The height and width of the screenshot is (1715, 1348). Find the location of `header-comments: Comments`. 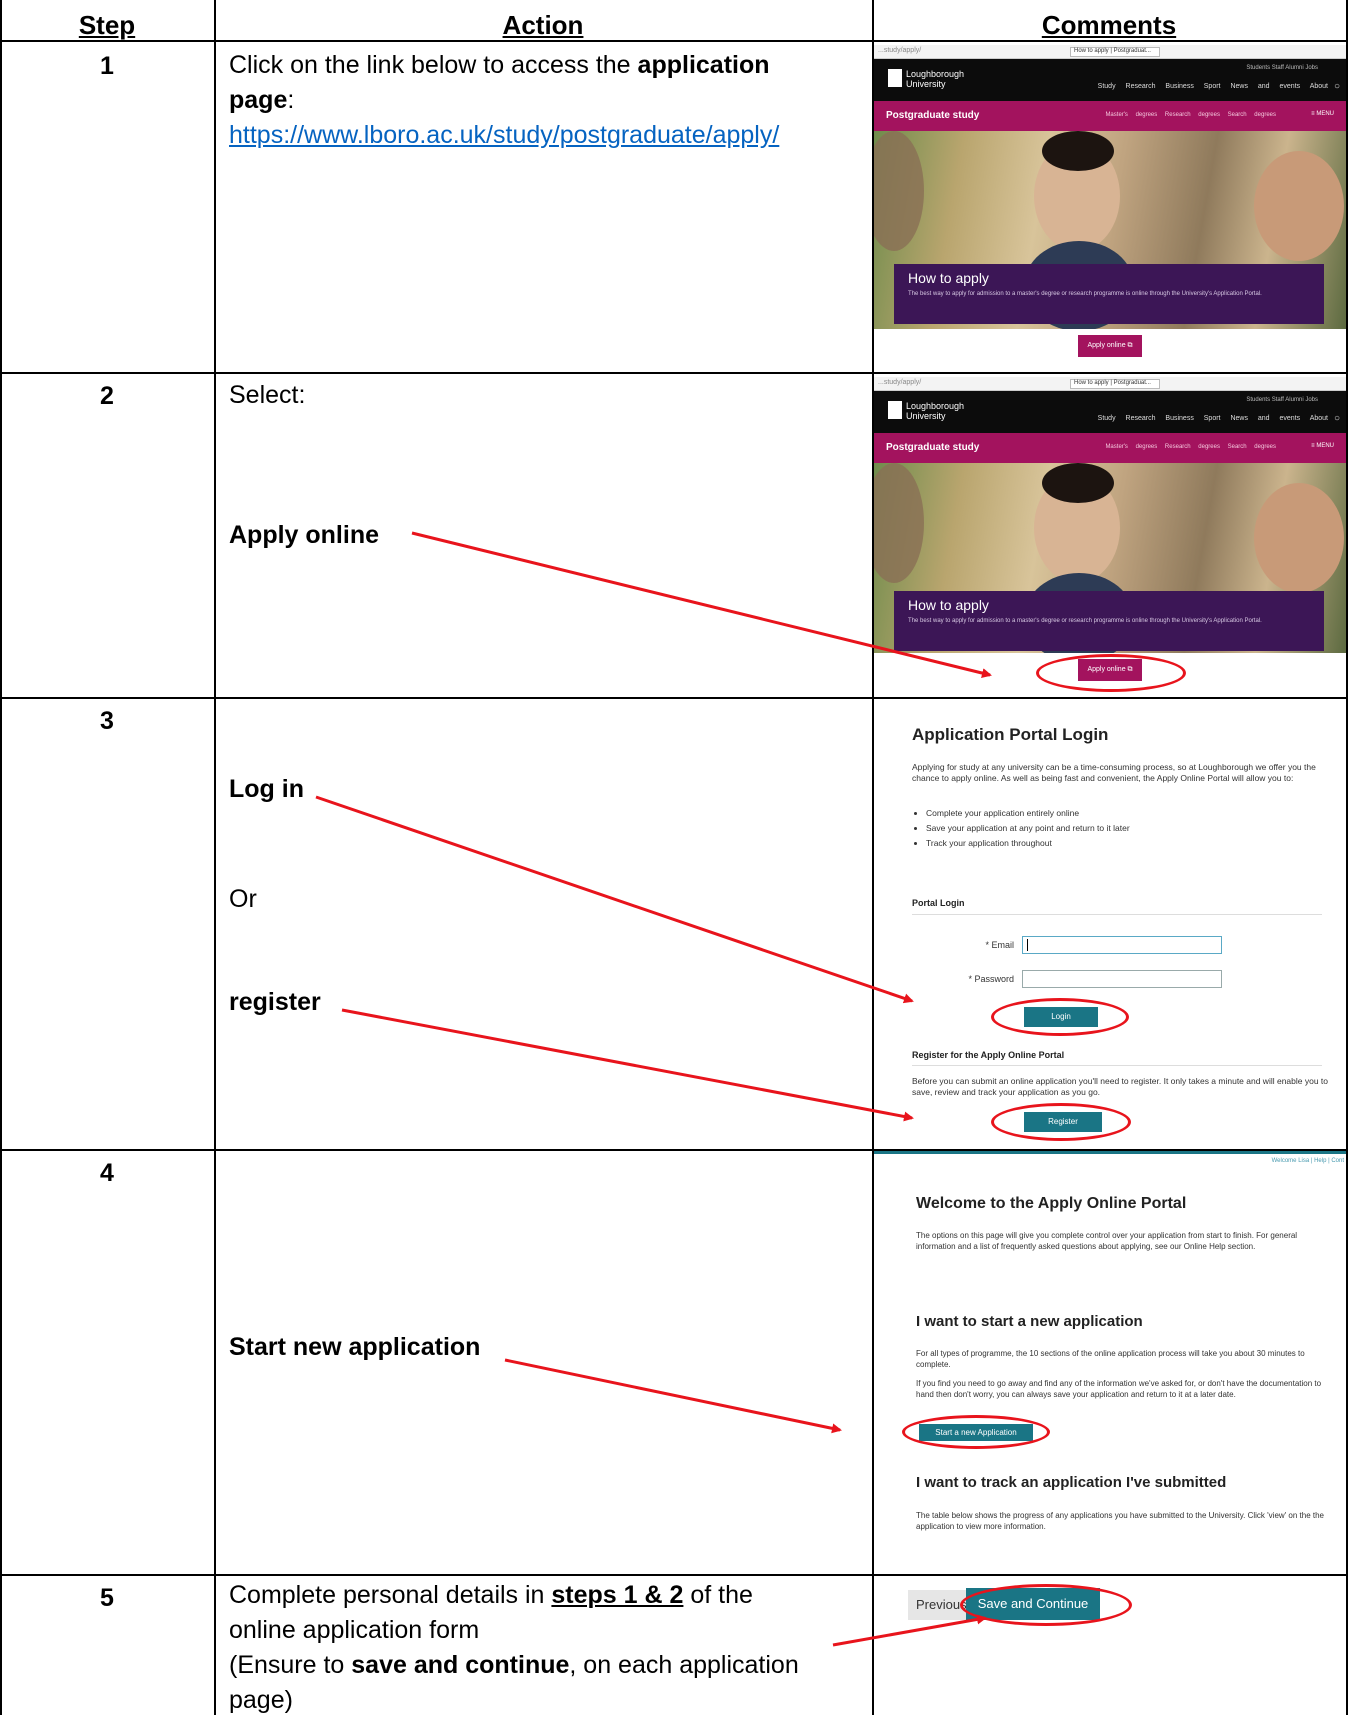

header-comments: Comments is located at coordinates (1109, 25).